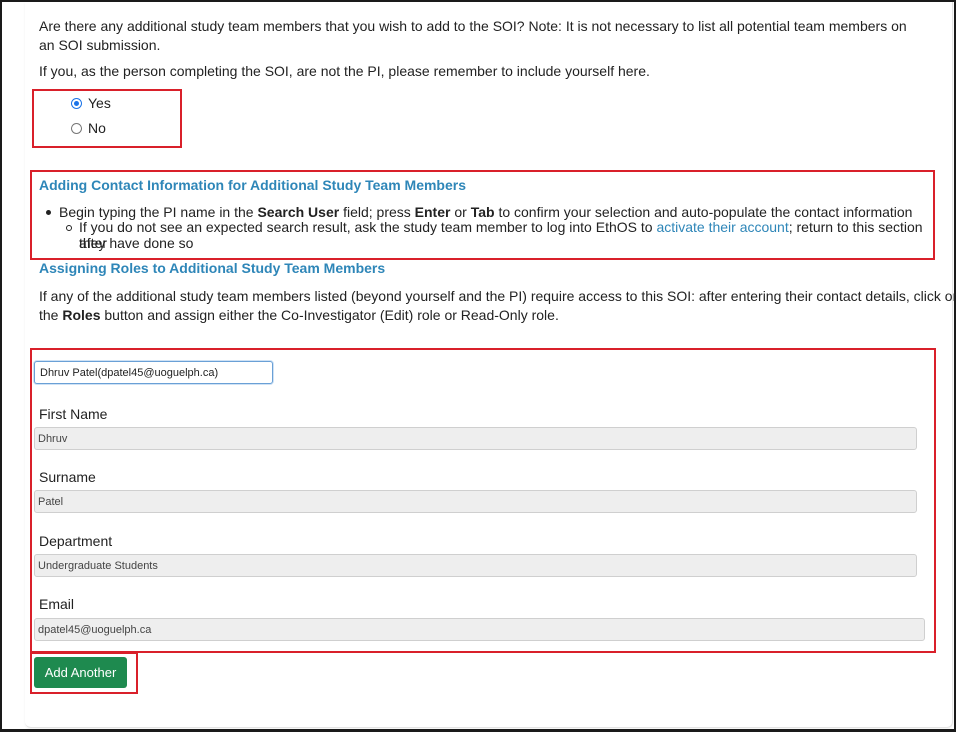  Describe the element at coordinates (475, 565) in the screenshot. I see `department-field: Undergraduate Students` at that location.